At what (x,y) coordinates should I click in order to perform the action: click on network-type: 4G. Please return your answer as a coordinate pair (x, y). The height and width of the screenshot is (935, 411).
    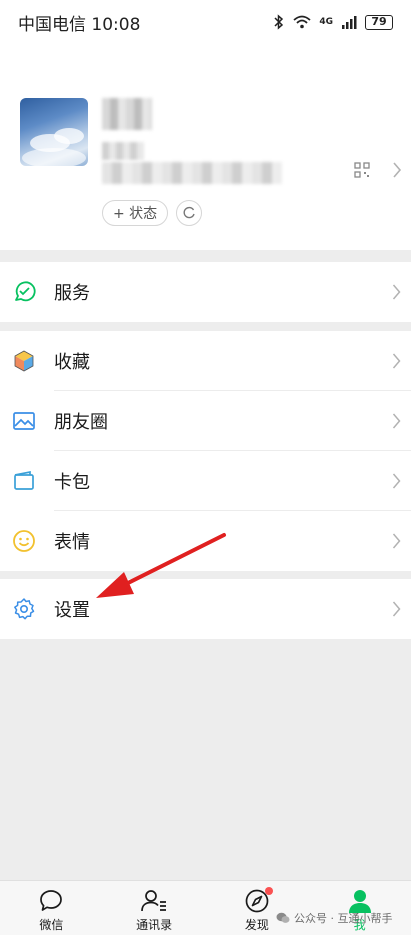
    Looking at the image, I should click on (326, 22).